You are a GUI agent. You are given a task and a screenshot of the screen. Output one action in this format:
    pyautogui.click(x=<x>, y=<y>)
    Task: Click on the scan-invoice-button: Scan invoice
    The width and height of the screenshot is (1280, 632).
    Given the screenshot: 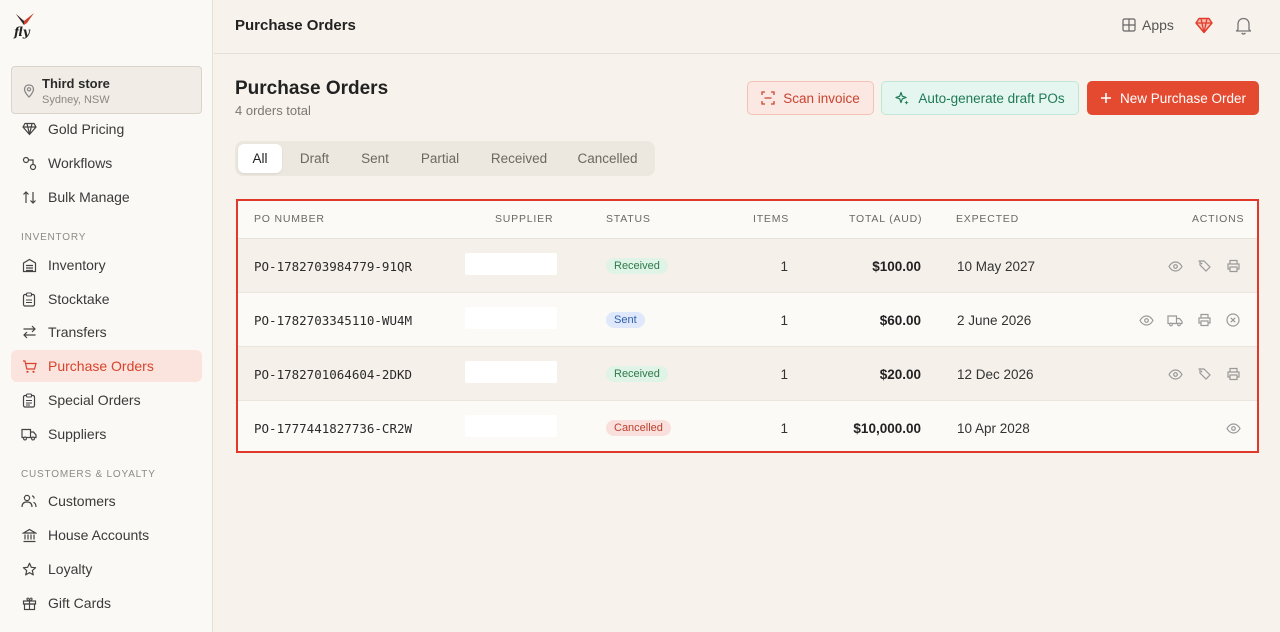 What is the action you would take?
    pyautogui.click(x=810, y=98)
    